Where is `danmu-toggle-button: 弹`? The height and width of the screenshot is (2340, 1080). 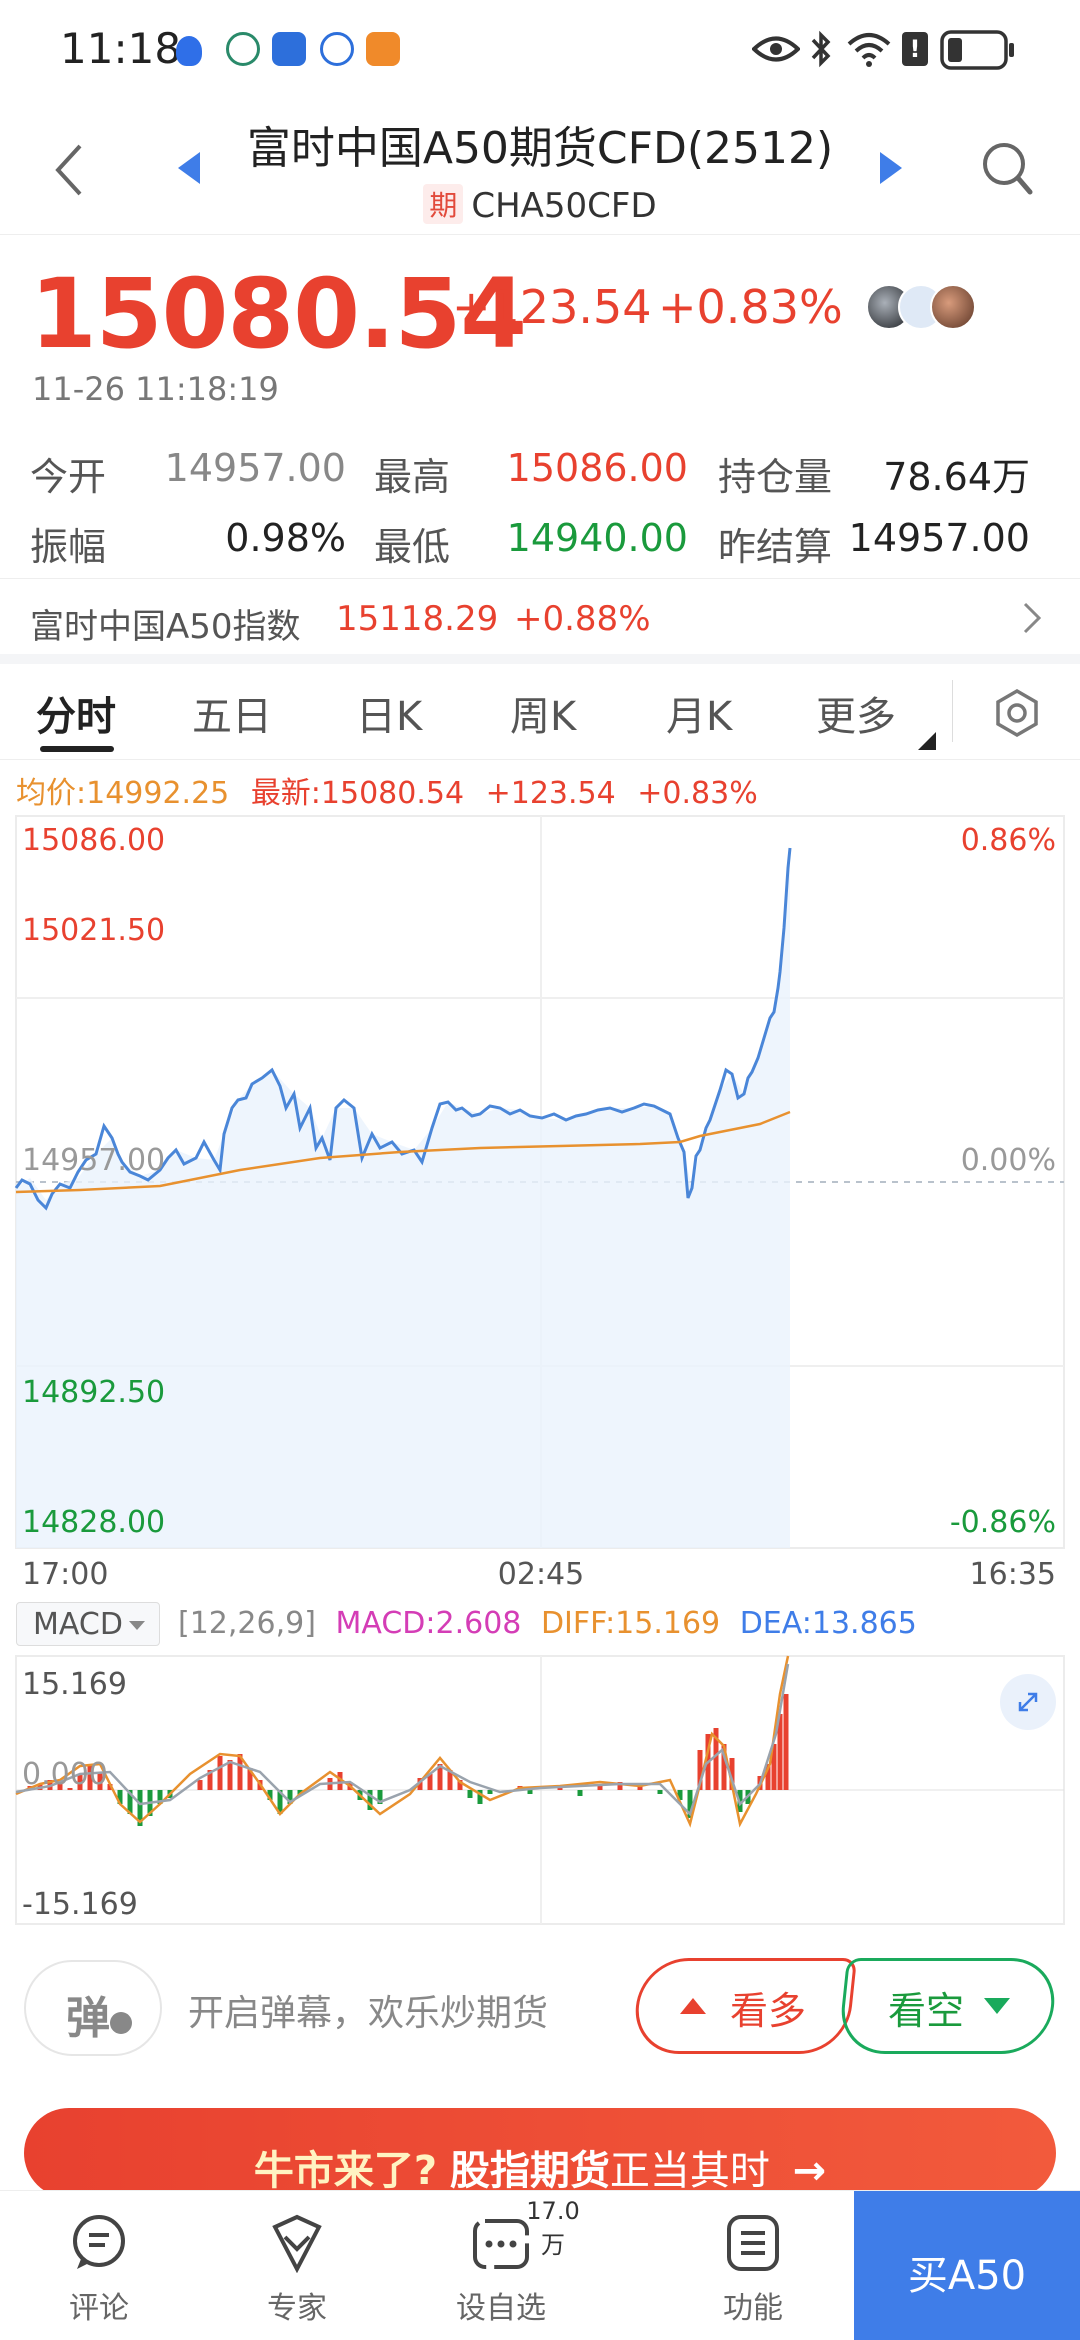 danmu-toggle-button: 弹 is located at coordinates (93, 2008).